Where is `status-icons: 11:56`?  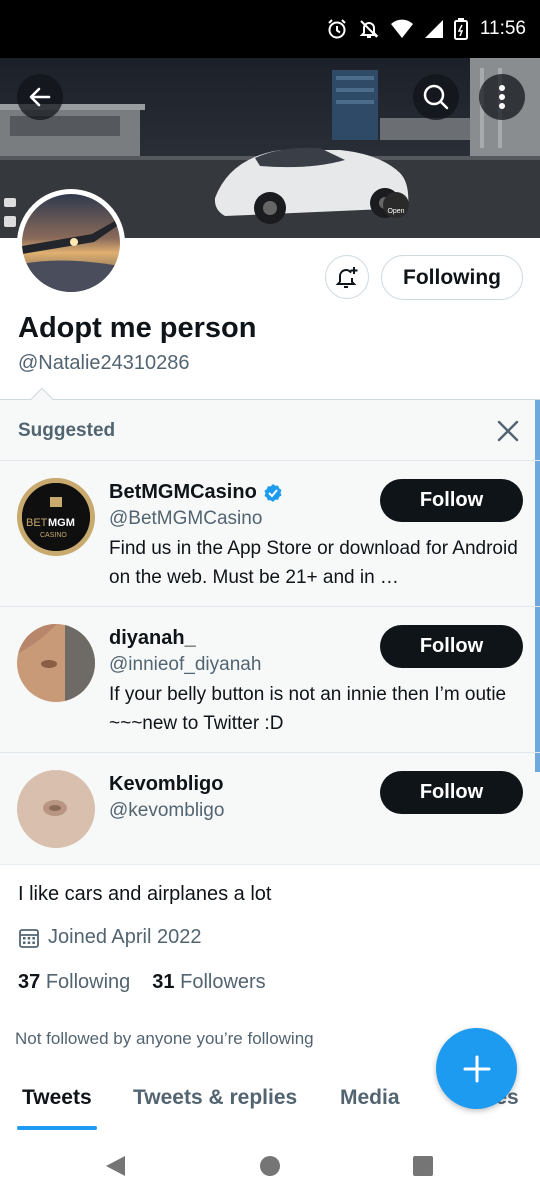
status-icons: 11:56 is located at coordinates (426, 29).